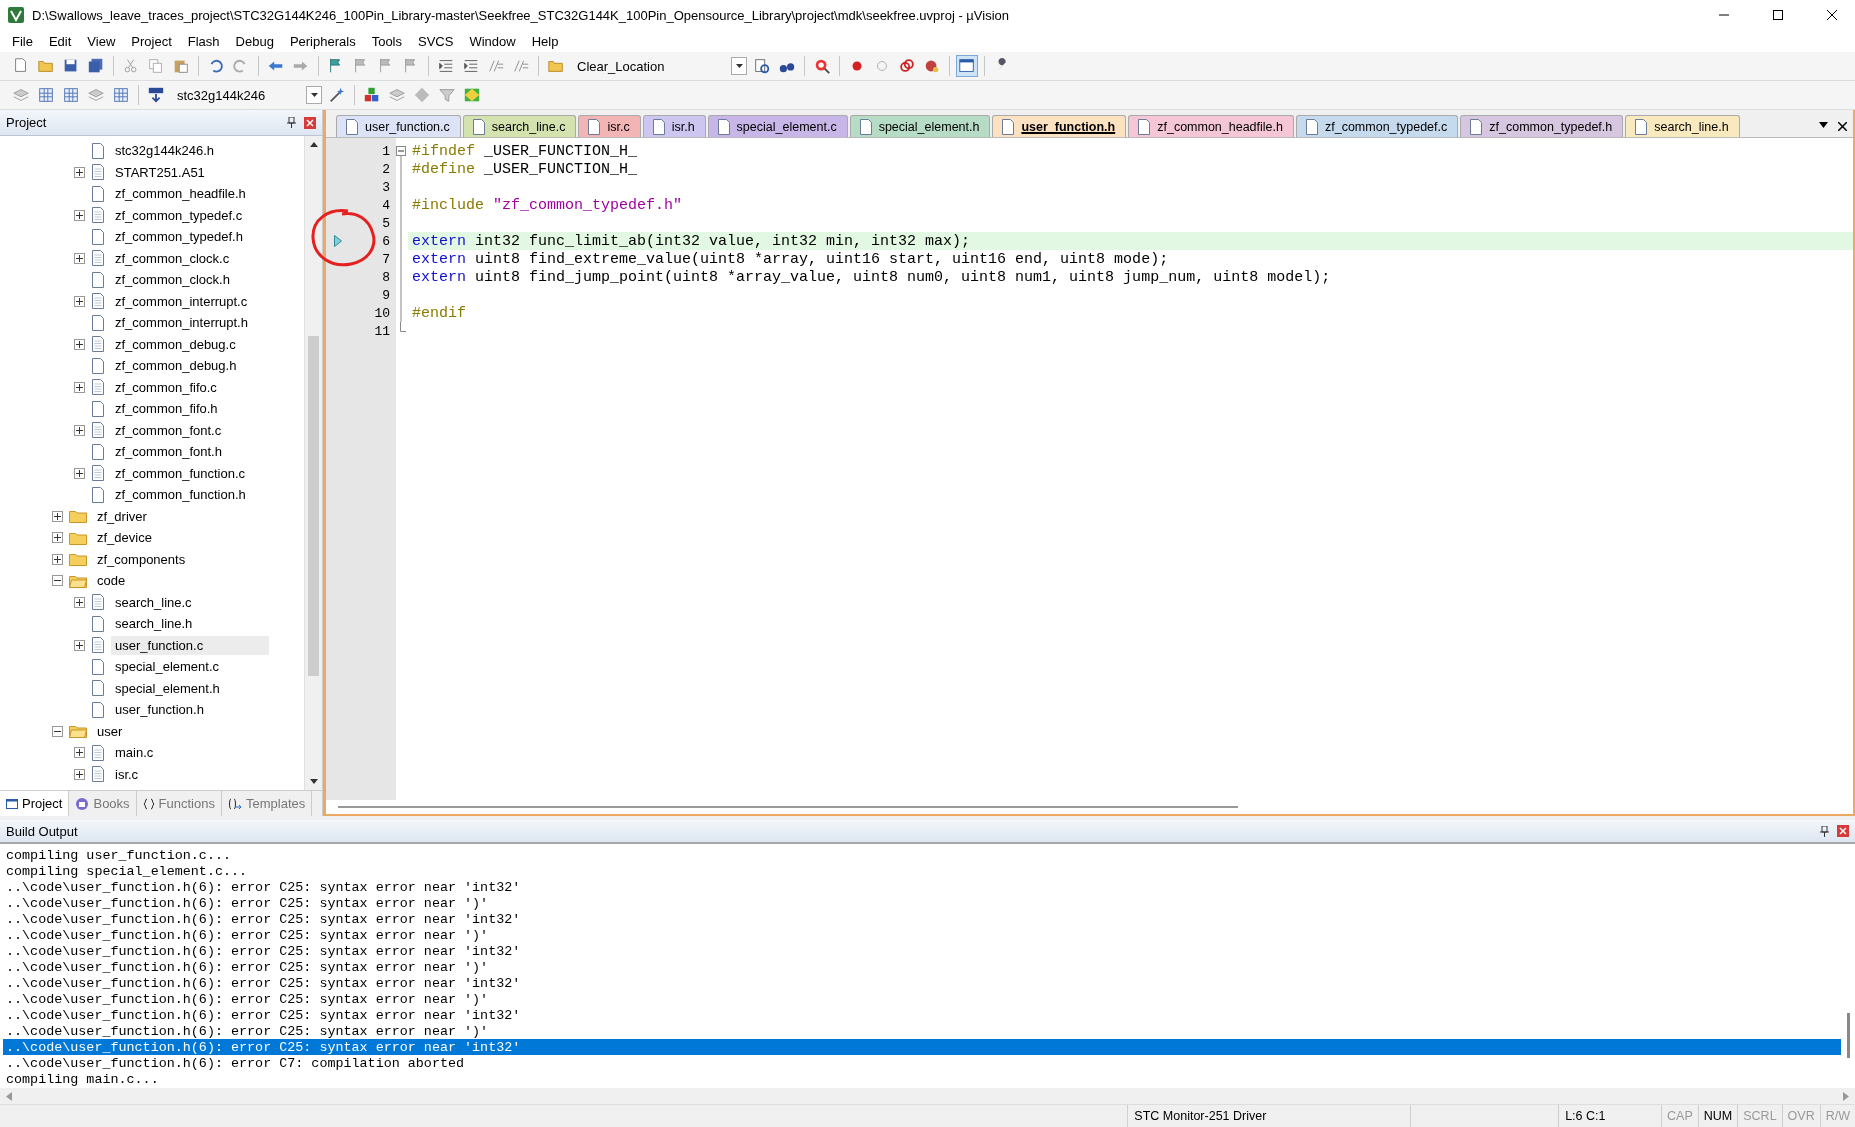 This screenshot has height=1127, width=1855. Describe the element at coordinates (167, 688) in the screenshot. I see `tree-item: special_element.h` at that location.